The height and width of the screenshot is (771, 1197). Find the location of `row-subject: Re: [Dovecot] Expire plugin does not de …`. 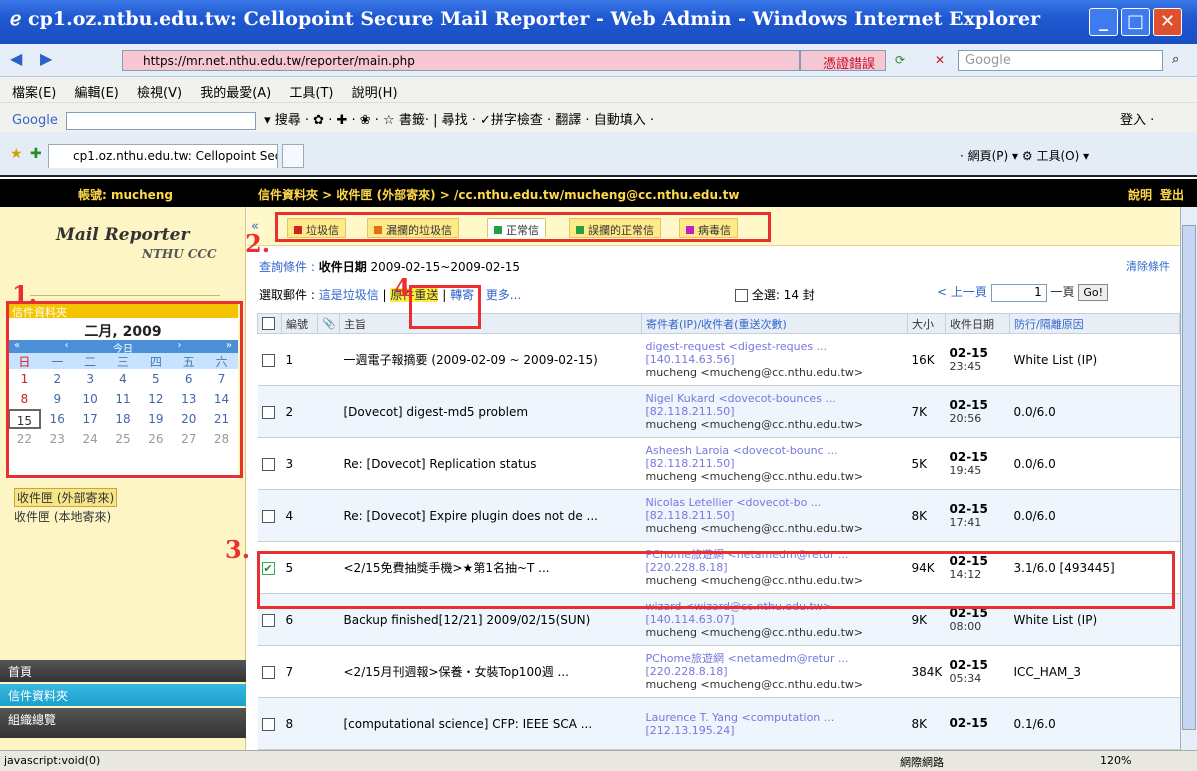

row-subject: Re: [Dovecot] Expire plugin does not de … is located at coordinates (490, 515).